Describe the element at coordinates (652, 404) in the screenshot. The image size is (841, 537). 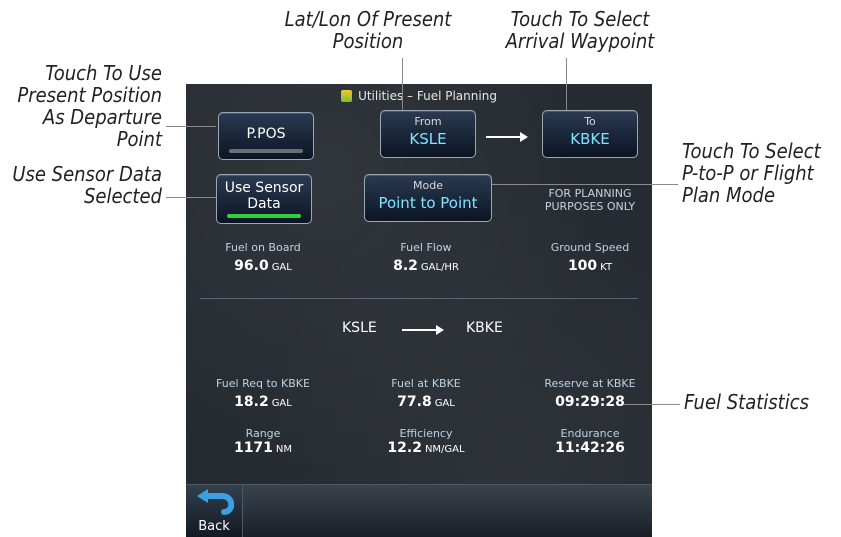
I see `leader-stats` at that location.